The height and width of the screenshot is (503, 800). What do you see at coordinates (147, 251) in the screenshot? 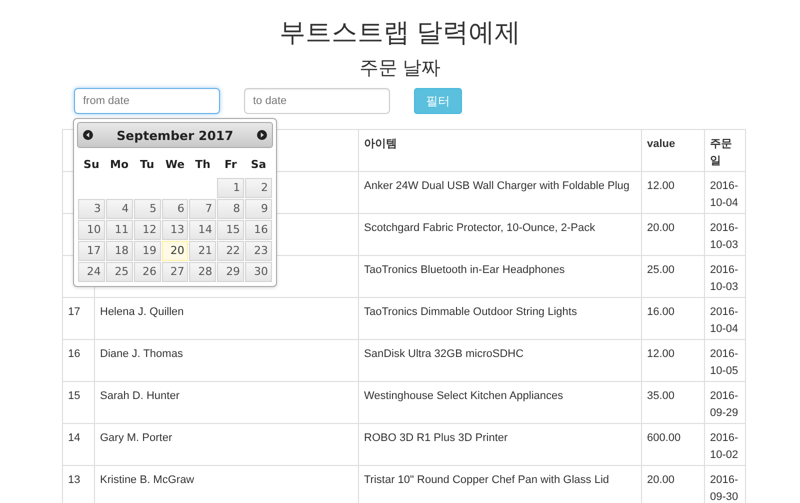
I see `day-cell: 19` at bounding box center [147, 251].